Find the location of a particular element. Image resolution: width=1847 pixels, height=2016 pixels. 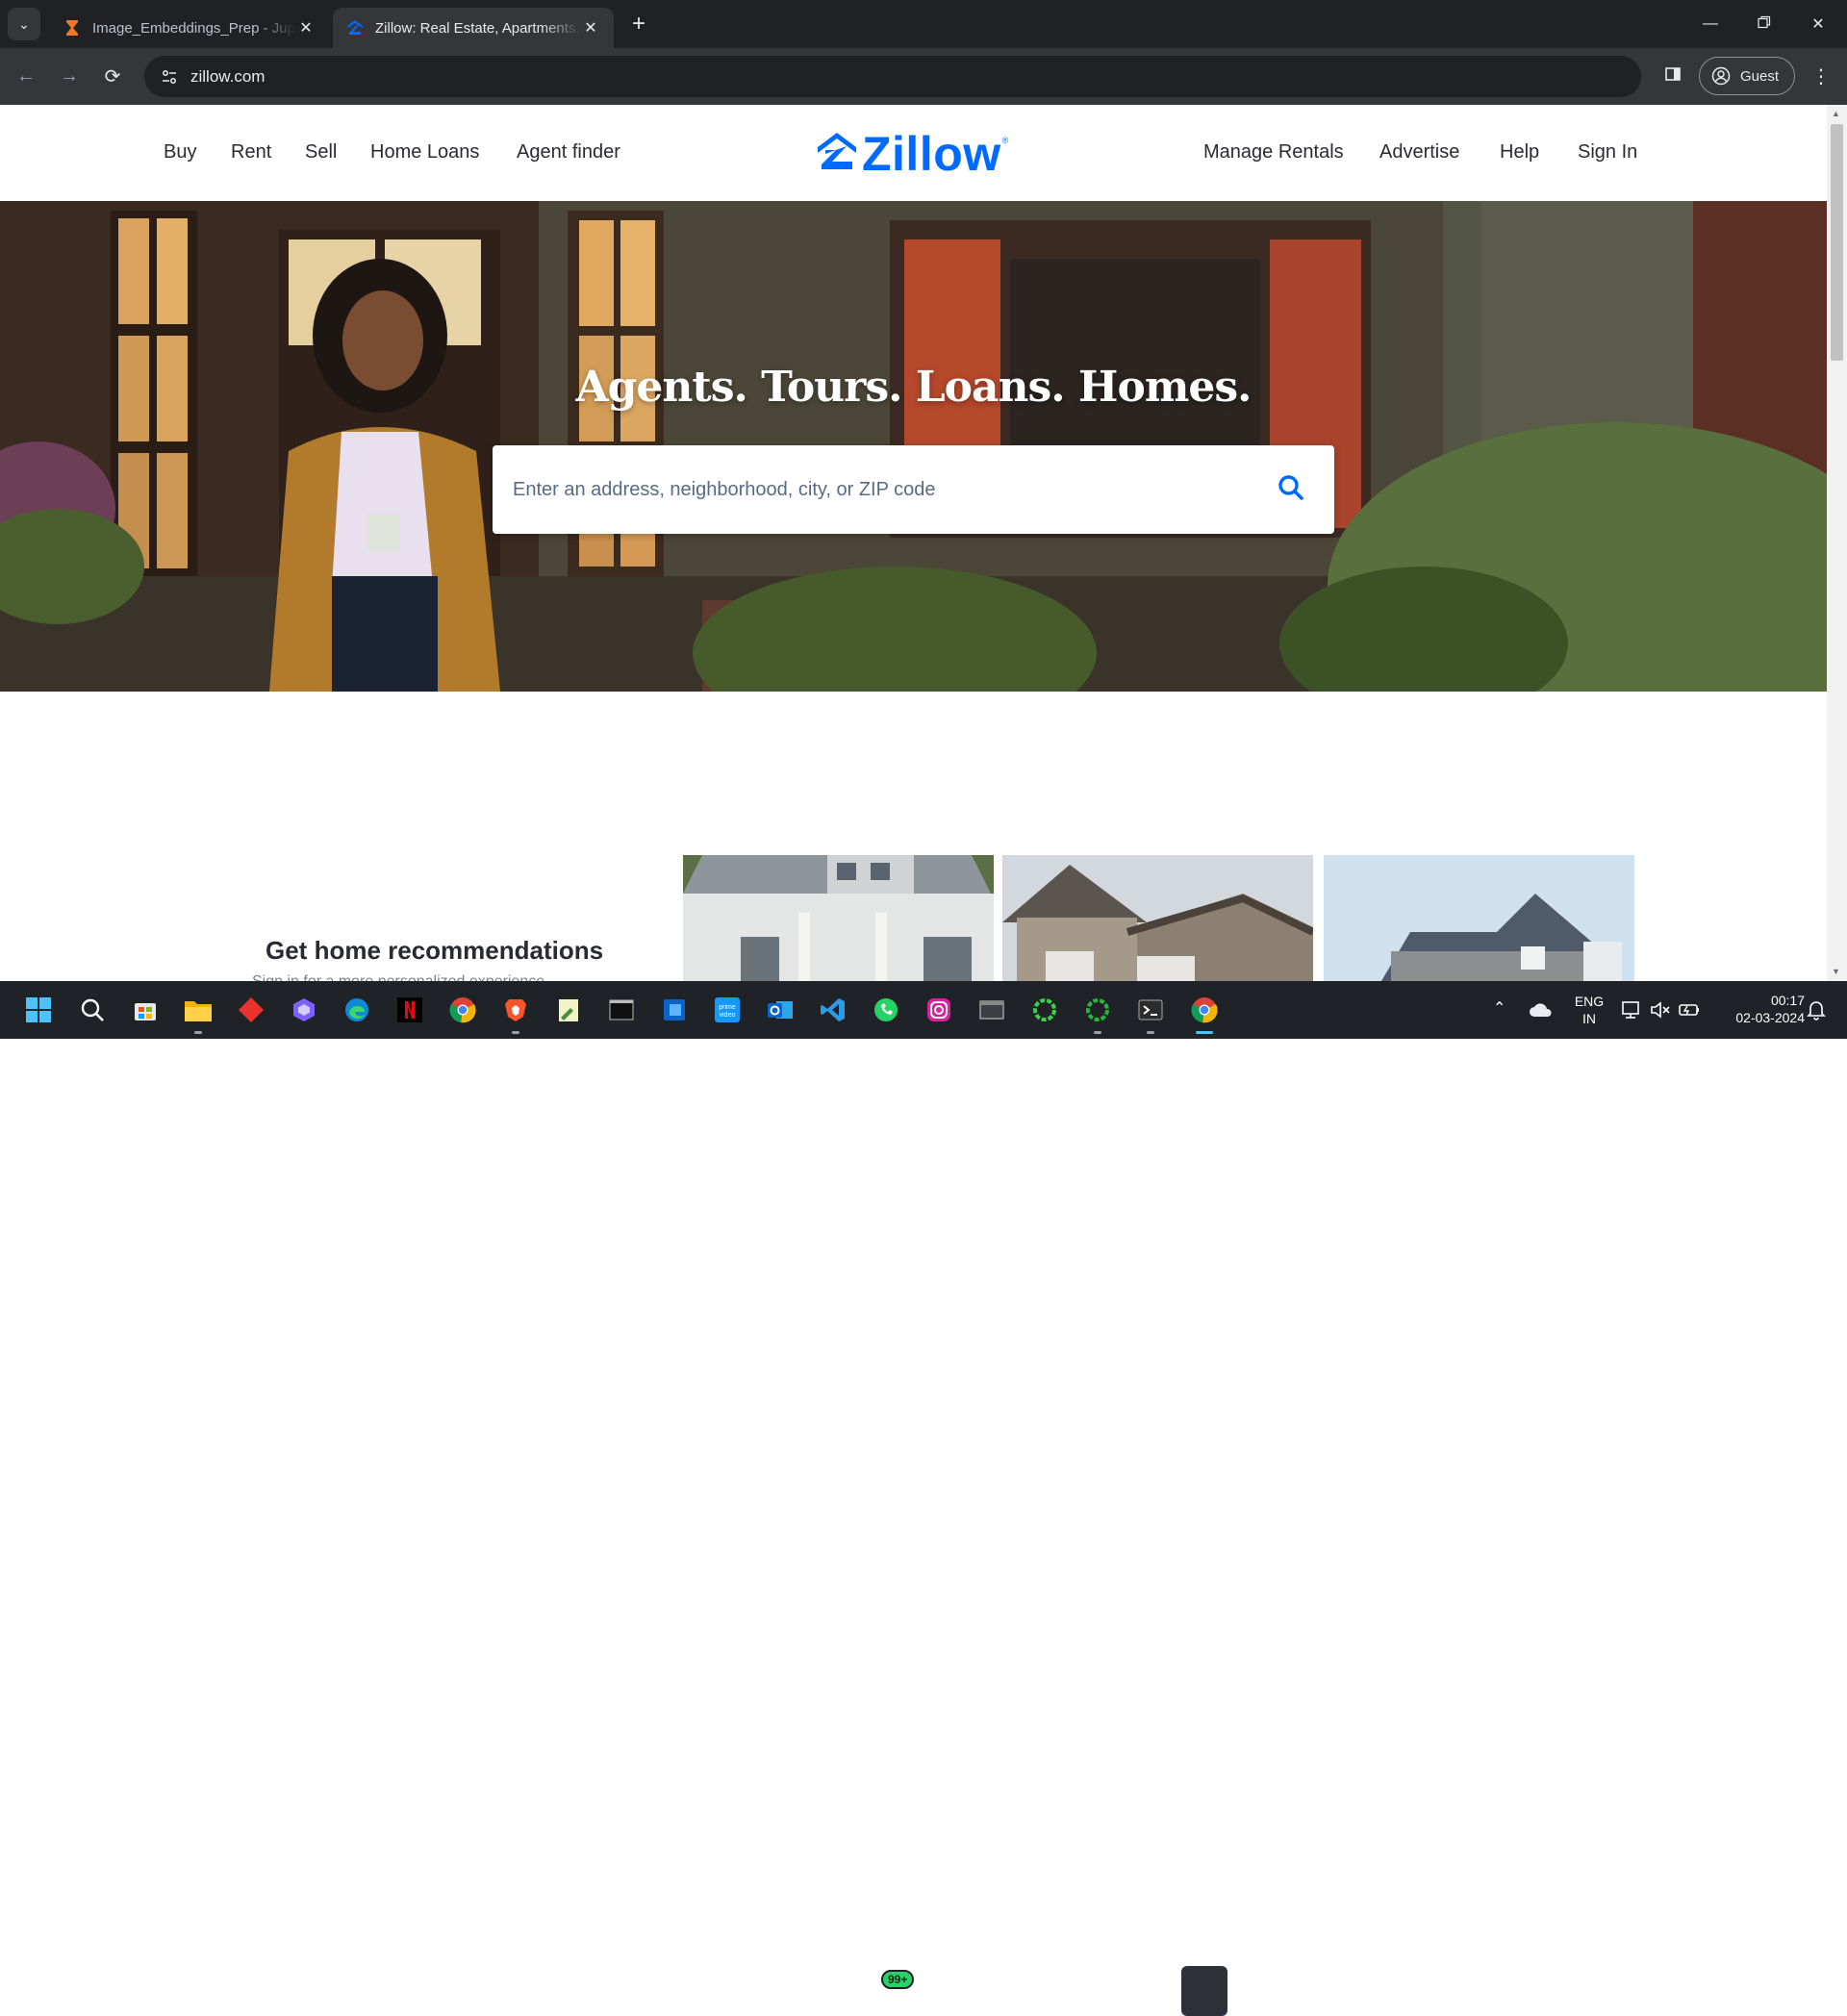

tab-jupyter: Image_Embeddings_Prep - Jupyter ✕ is located at coordinates (190, 28).